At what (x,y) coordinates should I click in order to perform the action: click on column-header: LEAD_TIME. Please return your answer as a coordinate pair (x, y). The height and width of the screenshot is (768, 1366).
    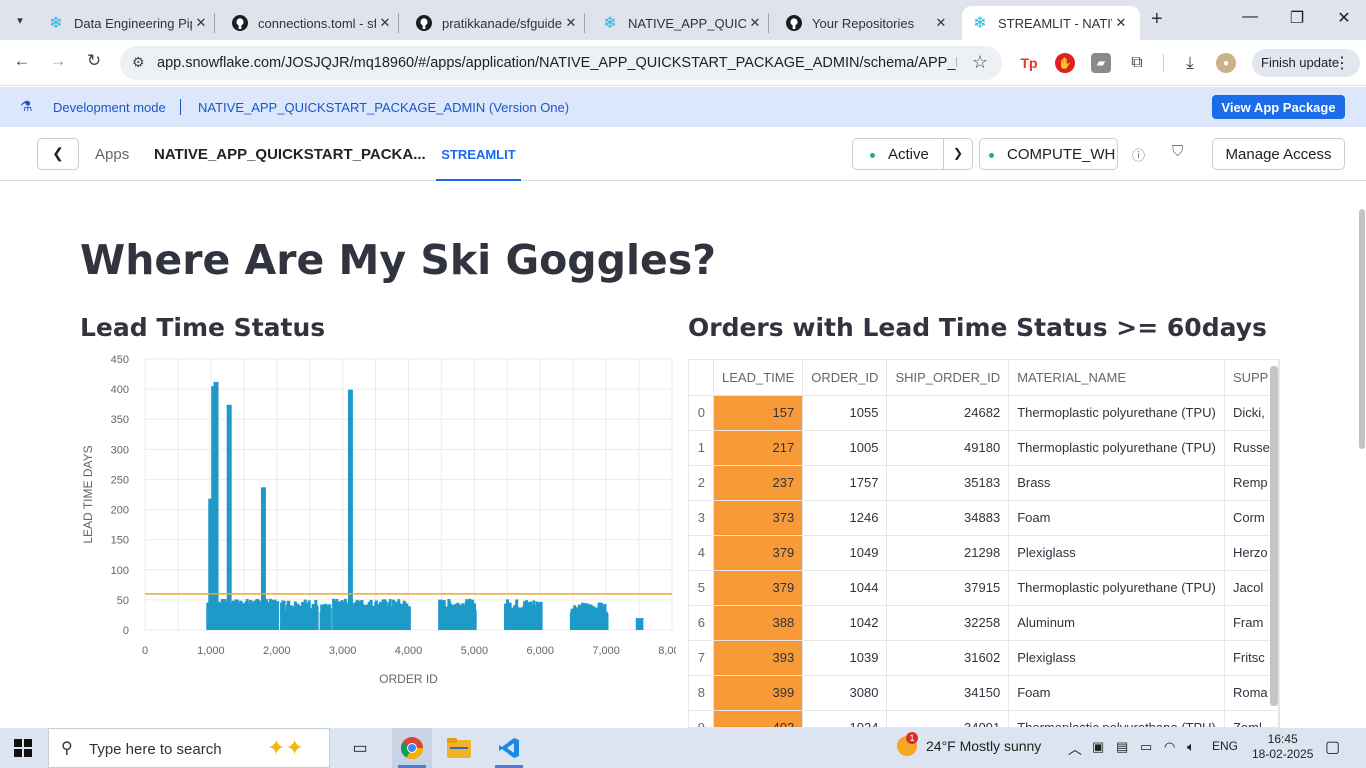
    Looking at the image, I should click on (758, 378).